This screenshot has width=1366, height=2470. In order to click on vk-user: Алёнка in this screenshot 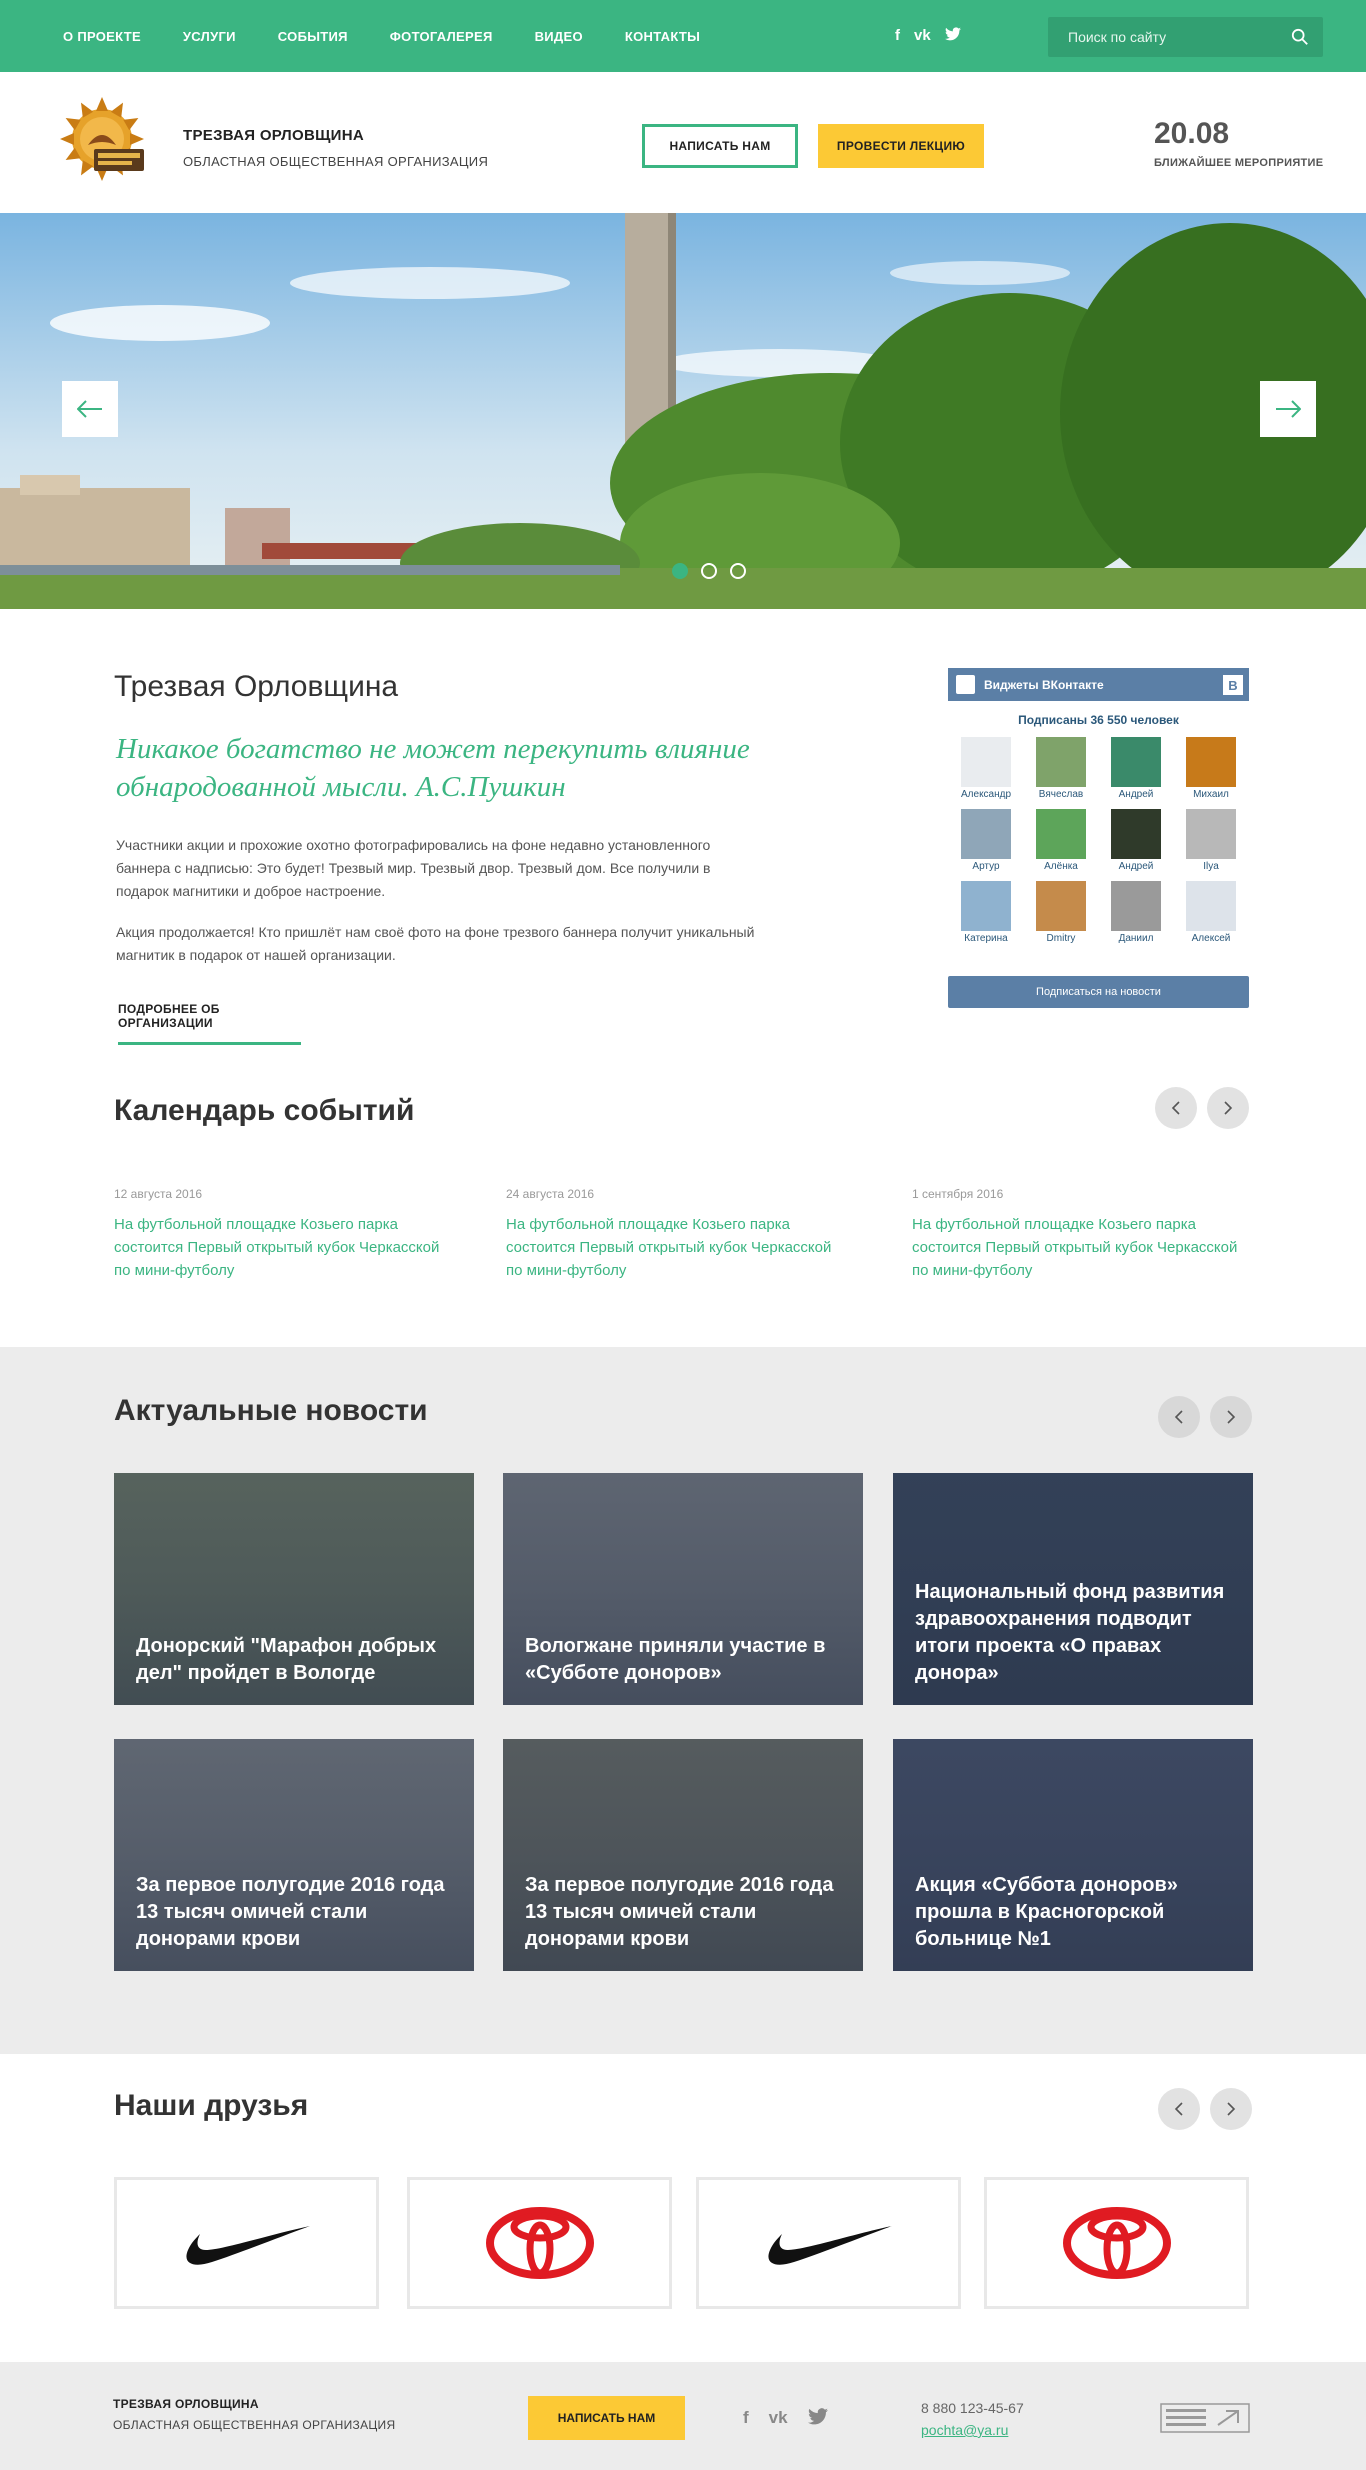, I will do `click(1061, 840)`.